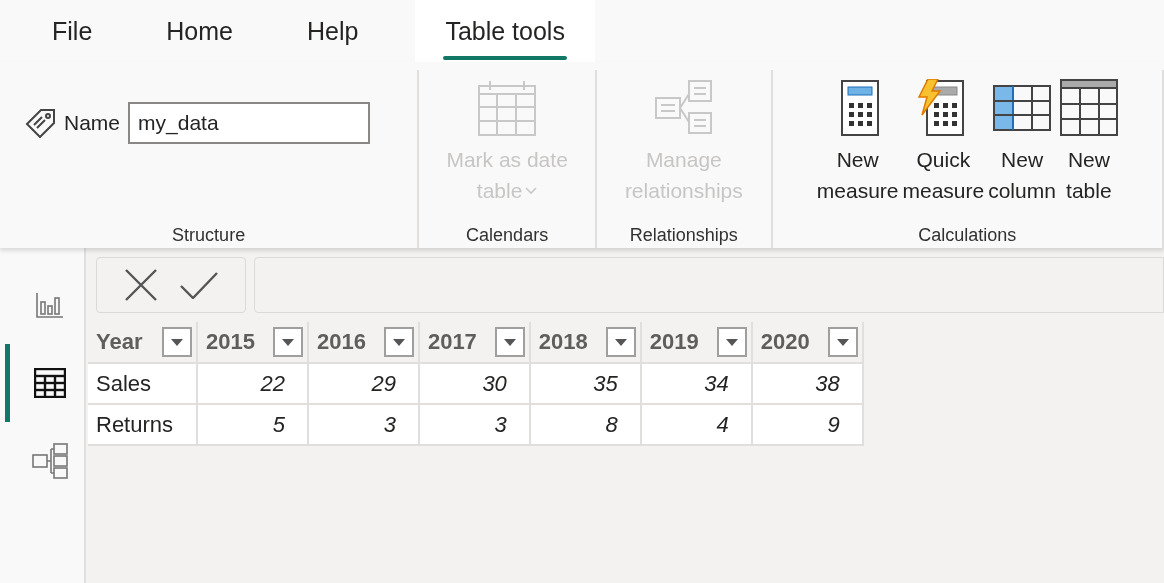 This screenshot has height=583, width=1164. Describe the element at coordinates (807, 383) in the screenshot. I see `table-cell: 38` at that location.